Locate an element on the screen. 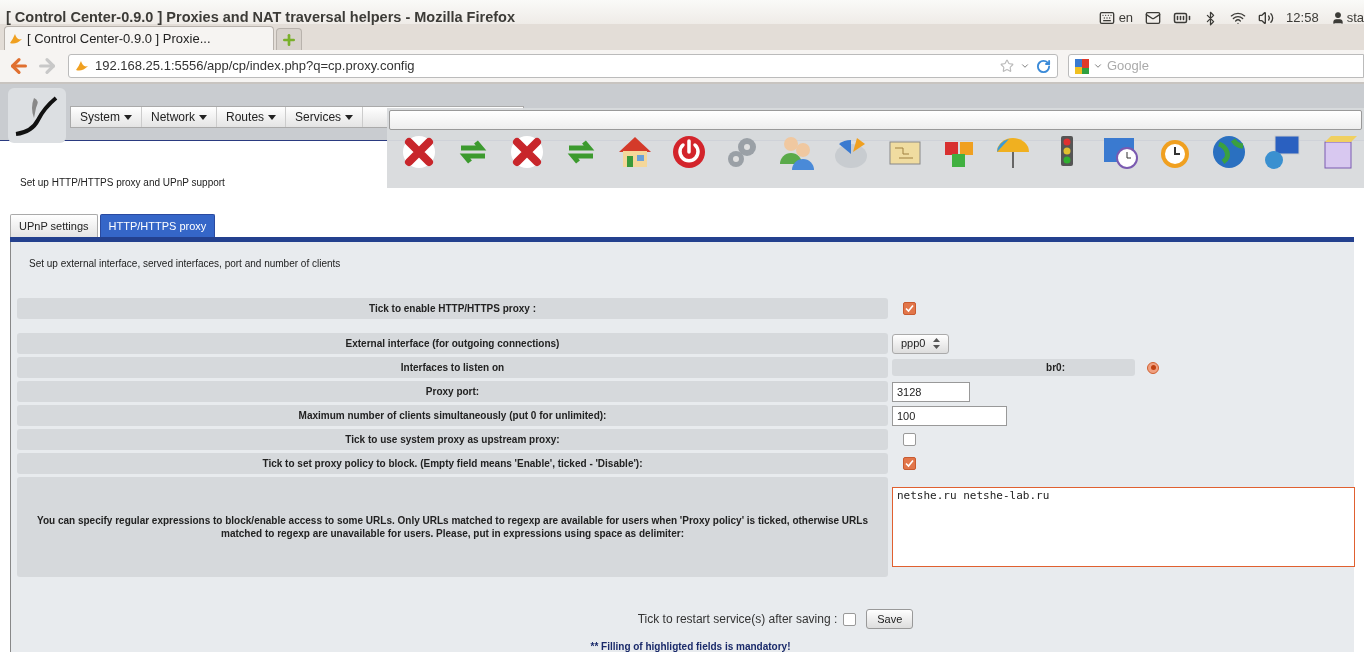  radio-button is located at coordinates (1153, 367).